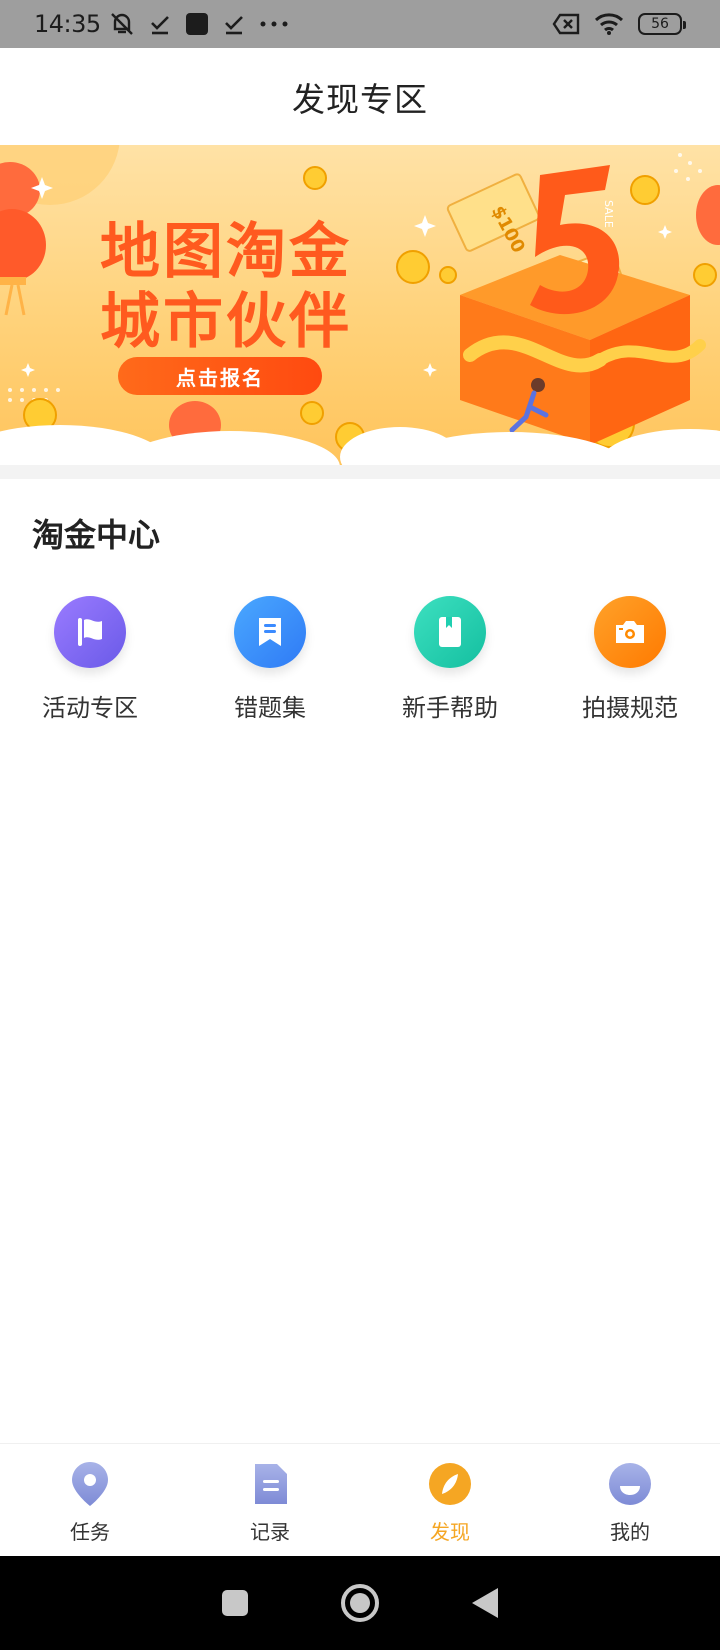 Image resolution: width=720 pixels, height=1650 pixels. I want to click on feature-beginner-help: 新手帮助, so click(450, 659).